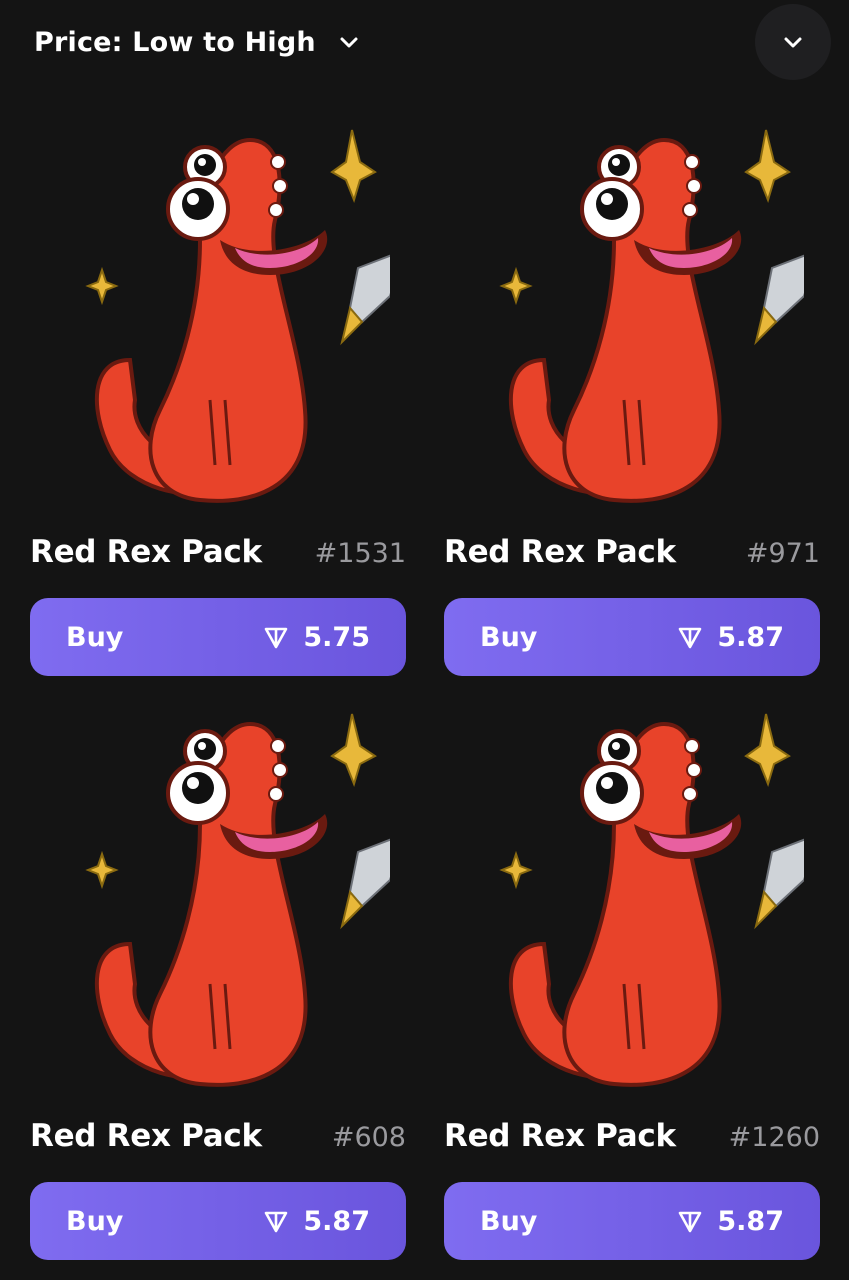  I want to click on gift-number: #1531, so click(360, 553).